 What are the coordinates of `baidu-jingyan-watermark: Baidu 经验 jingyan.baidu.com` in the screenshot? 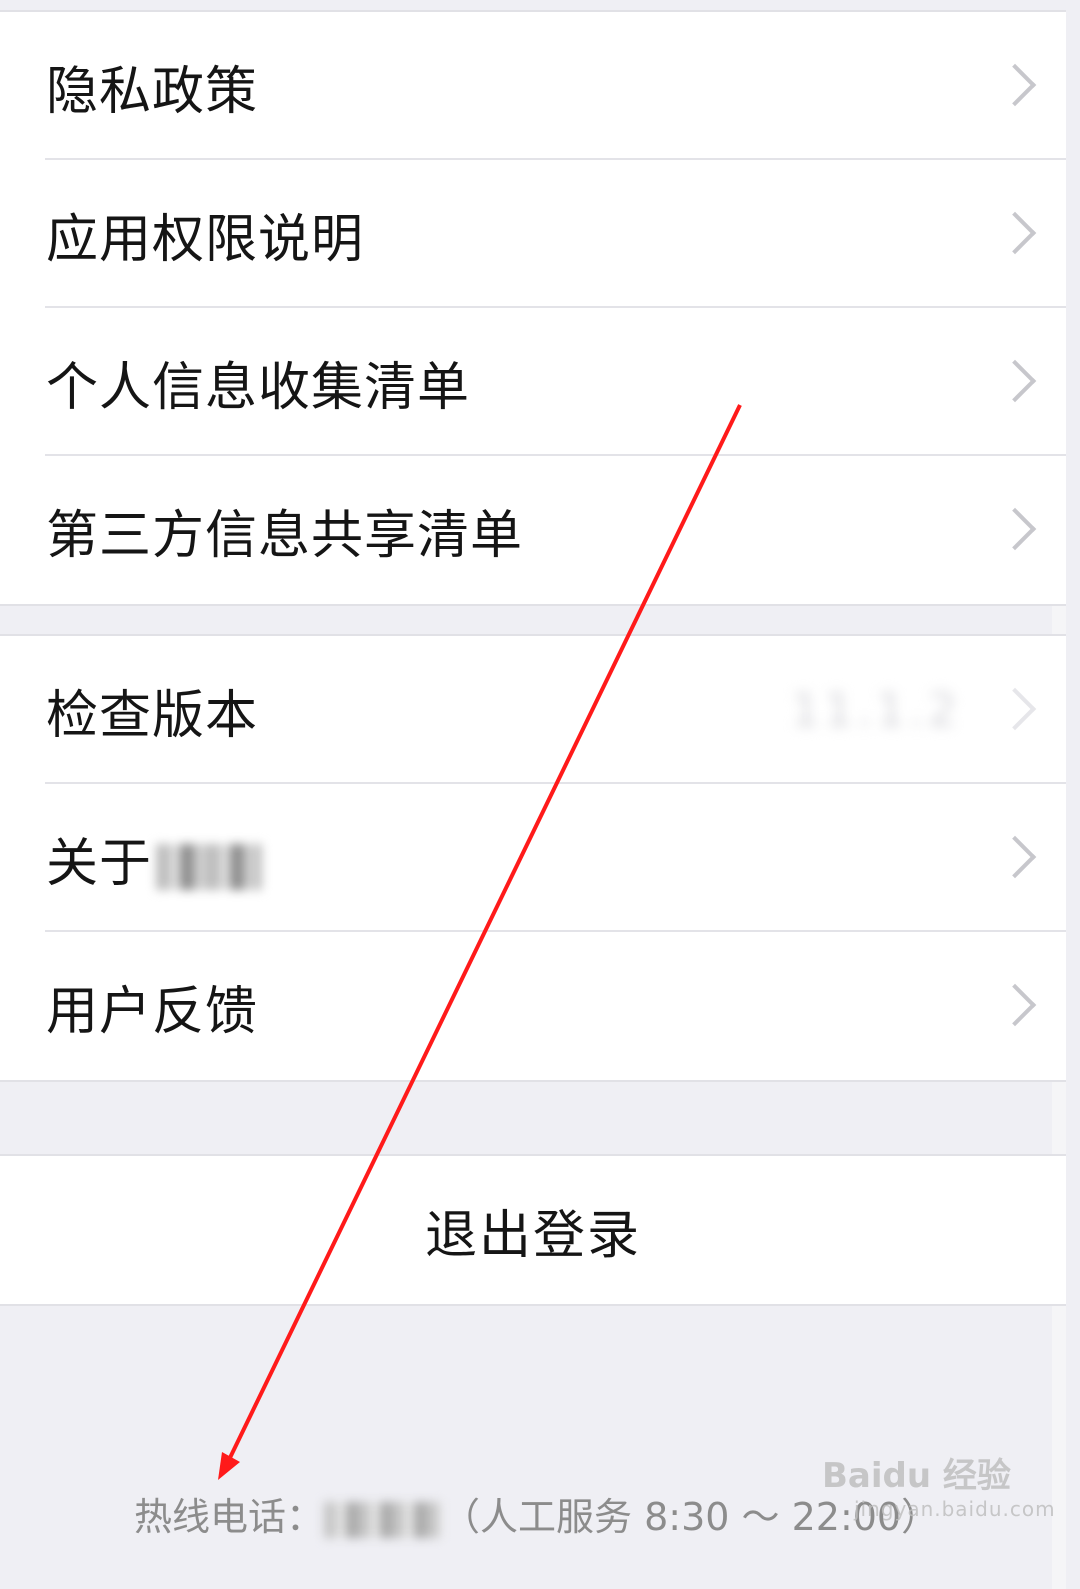 It's located at (939, 1484).